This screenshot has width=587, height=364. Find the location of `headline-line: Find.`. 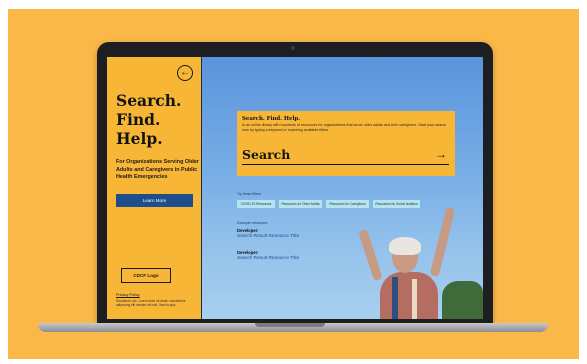

headline-line: Find. is located at coordinates (138, 119).